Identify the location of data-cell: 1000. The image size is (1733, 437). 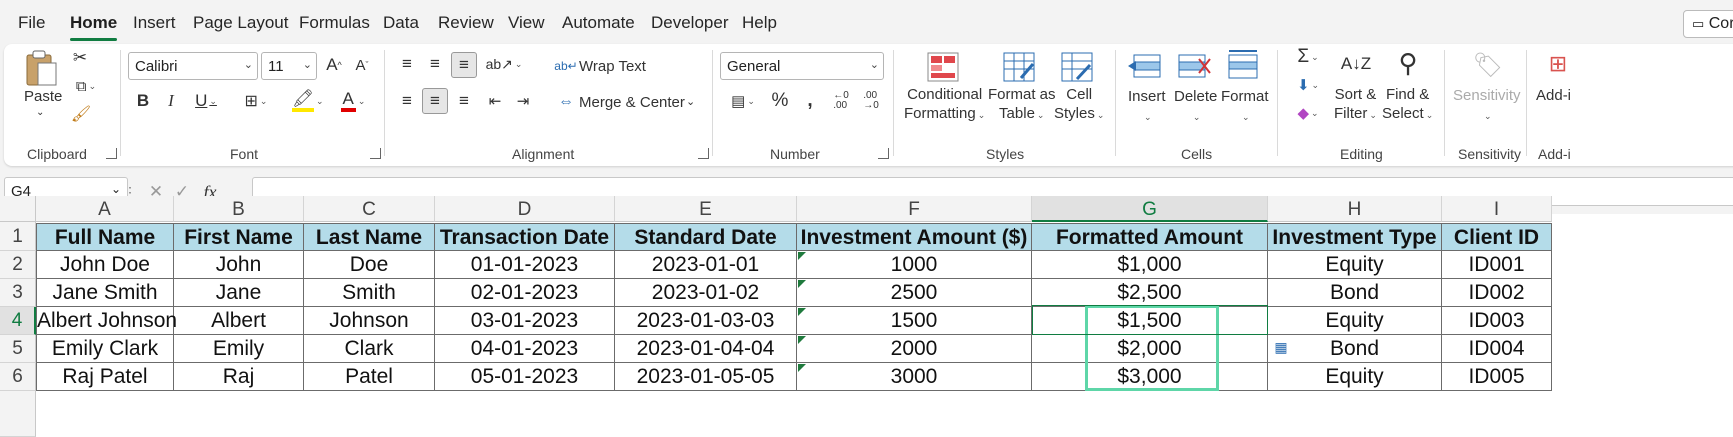
(914, 265).